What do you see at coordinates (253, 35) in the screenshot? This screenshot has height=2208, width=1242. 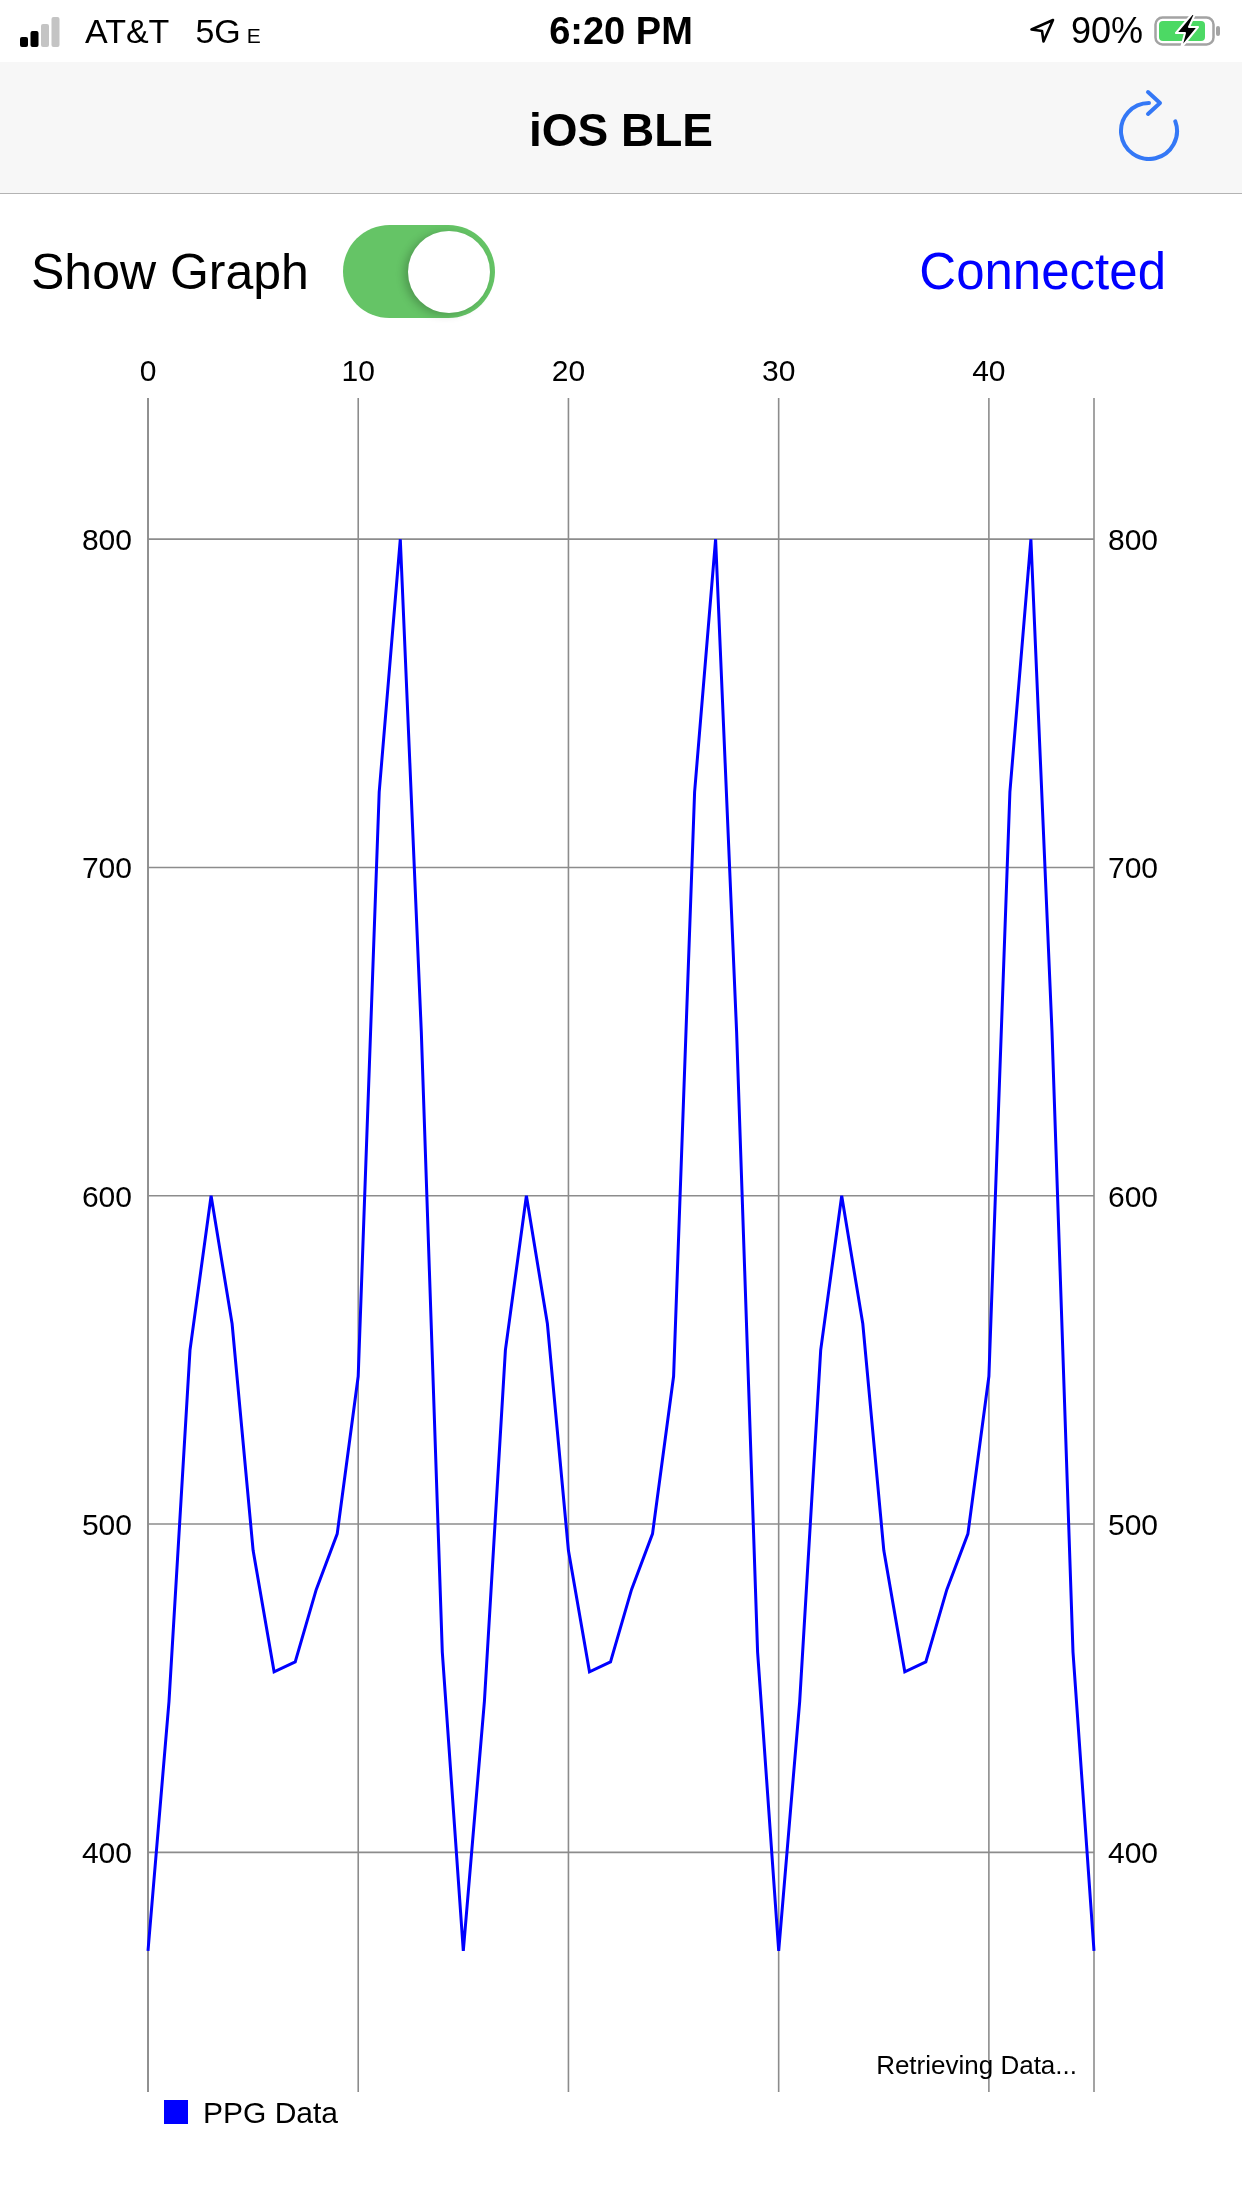 I see `network-suffix-label: E` at bounding box center [253, 35].